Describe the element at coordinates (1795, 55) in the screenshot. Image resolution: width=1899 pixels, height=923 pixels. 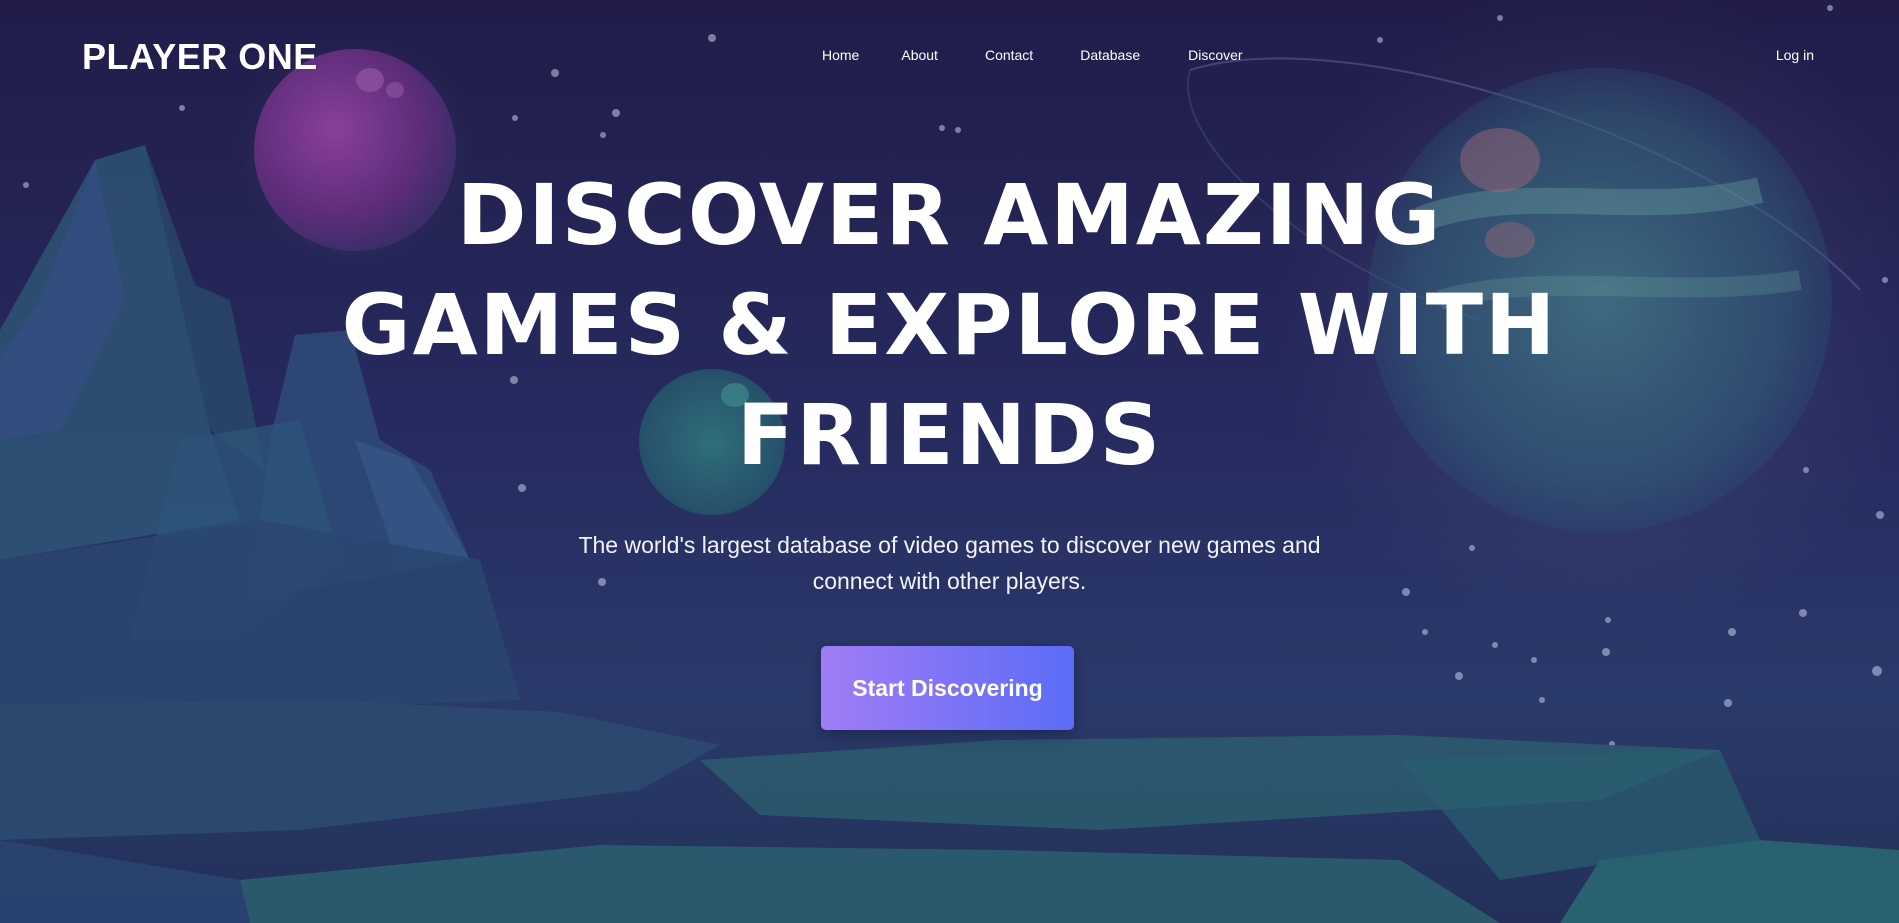
I see `login-link: Log in` at that location.